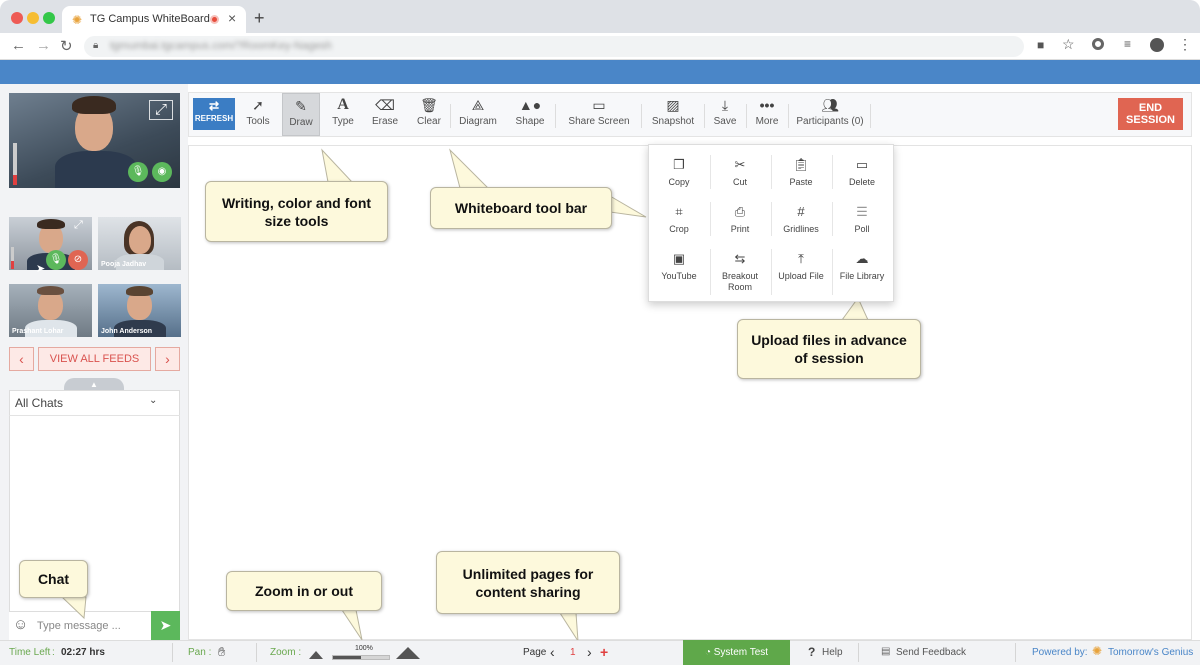 The width and height of the screenshot is (1200, 665). Describe the element at coordinates (528, 582) in the screenshot. I see `callout-pages: Unlimited pages for content sharing` at that location.